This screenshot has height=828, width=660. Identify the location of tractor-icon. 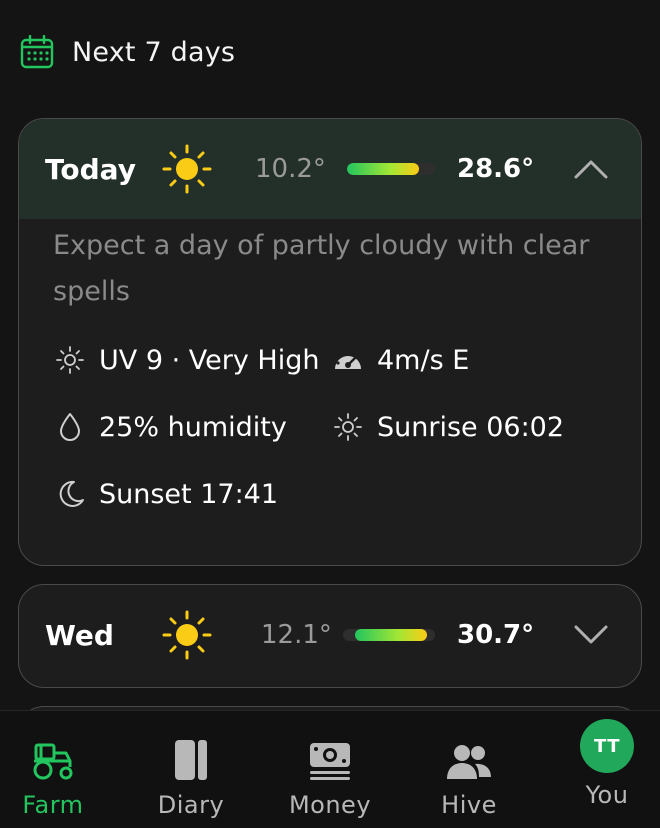
(53, 752).